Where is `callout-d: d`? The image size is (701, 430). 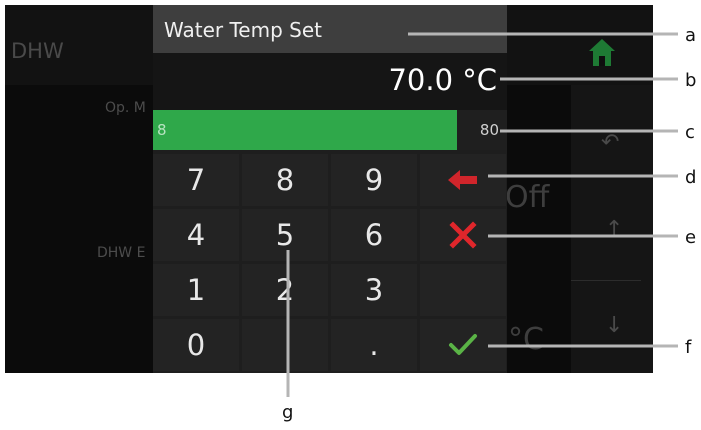
callout-d: d is located at coordinates (690, 177).